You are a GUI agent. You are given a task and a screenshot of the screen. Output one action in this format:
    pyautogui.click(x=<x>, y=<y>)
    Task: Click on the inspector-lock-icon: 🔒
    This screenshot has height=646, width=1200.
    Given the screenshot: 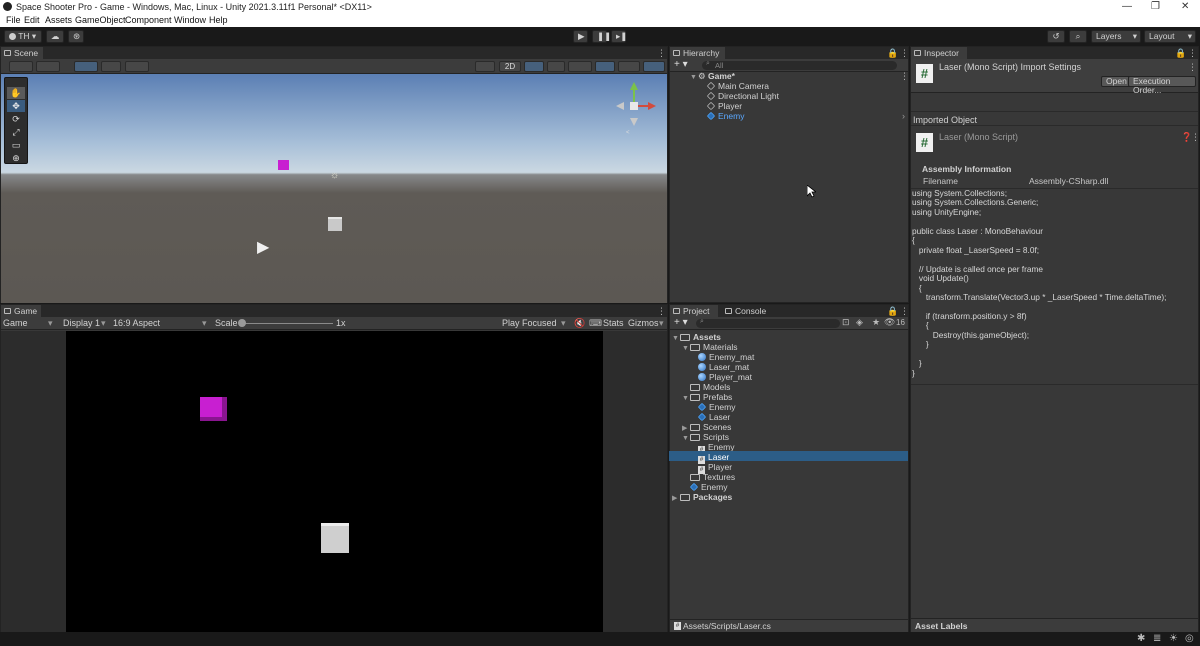 What is the action you would take?
    pyautogui.click(x=1180, y=53)
    